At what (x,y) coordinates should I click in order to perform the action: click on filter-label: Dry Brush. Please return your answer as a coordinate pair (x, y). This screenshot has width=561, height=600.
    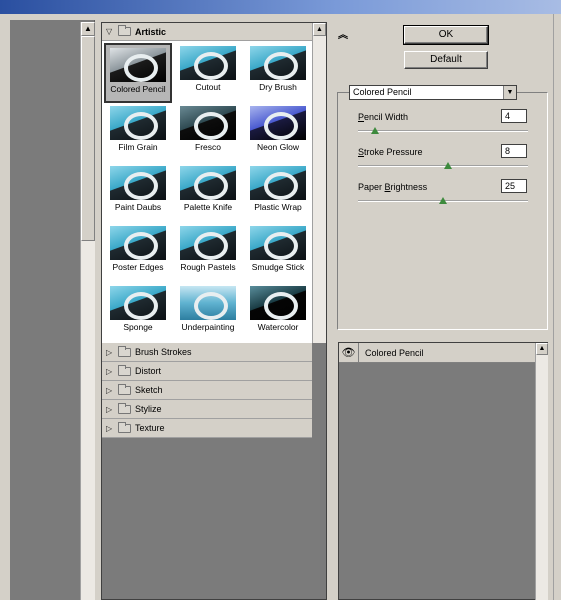
    Looking at the image, I should click on (278, 87).